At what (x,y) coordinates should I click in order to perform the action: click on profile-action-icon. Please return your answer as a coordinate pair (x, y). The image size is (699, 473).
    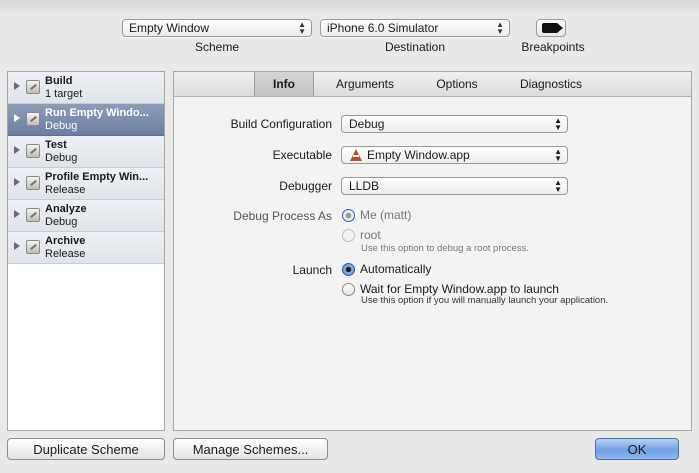
    Looking at the image, I should click on (33, 183).